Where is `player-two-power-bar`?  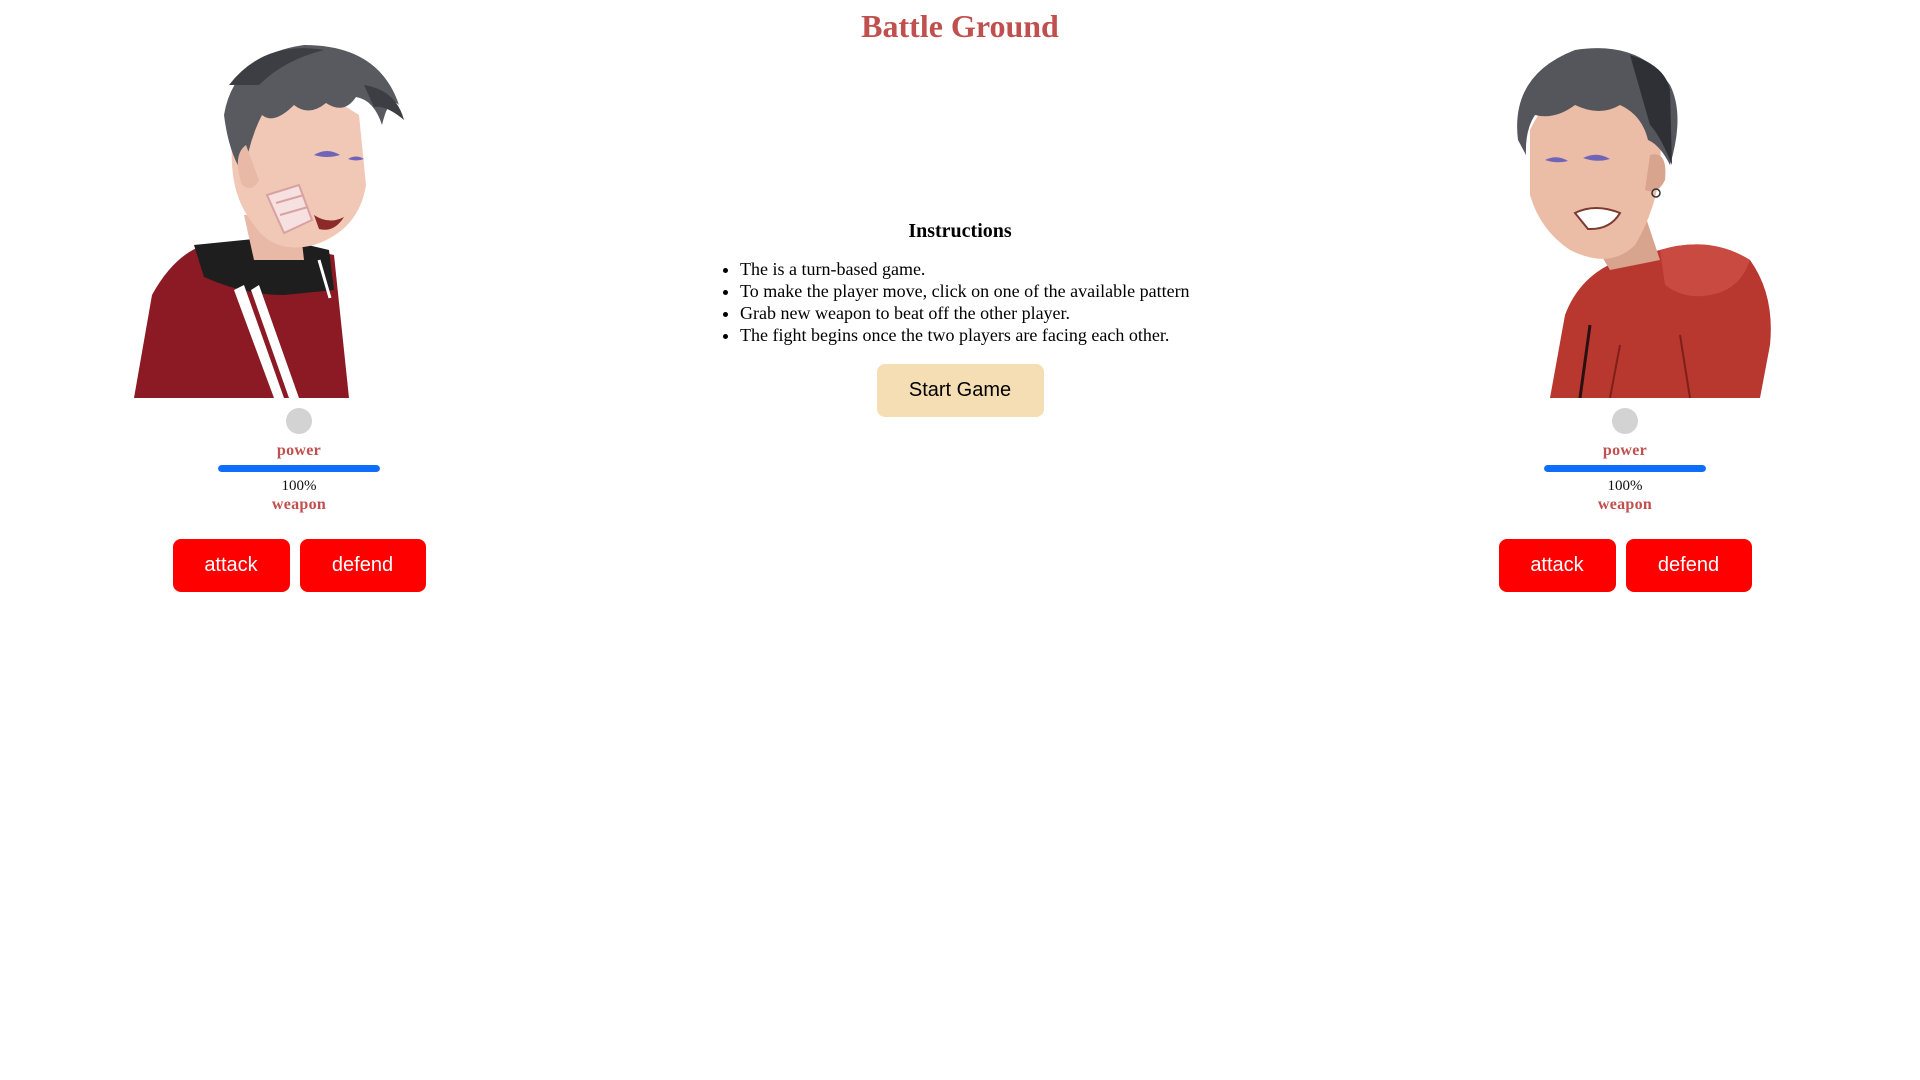
player-two-power-bar is located at coordinates (1625, 468).